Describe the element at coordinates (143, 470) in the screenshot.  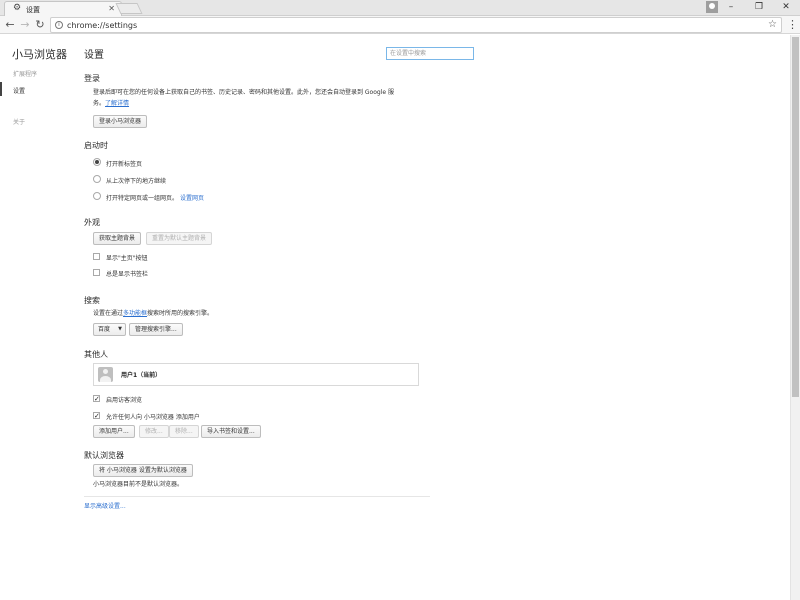
I see `set-default-browser-button: 将 小马浏览器 设置为默认浏览器` at that location.